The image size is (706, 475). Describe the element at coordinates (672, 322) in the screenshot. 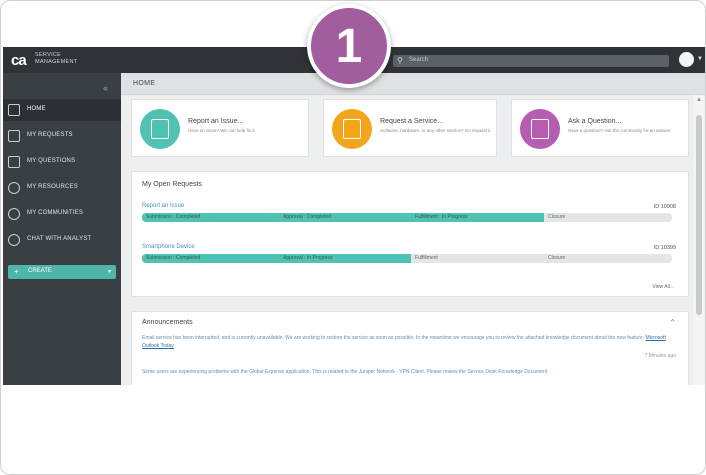

I see `chevron-up-icon: ⌃` at that location.